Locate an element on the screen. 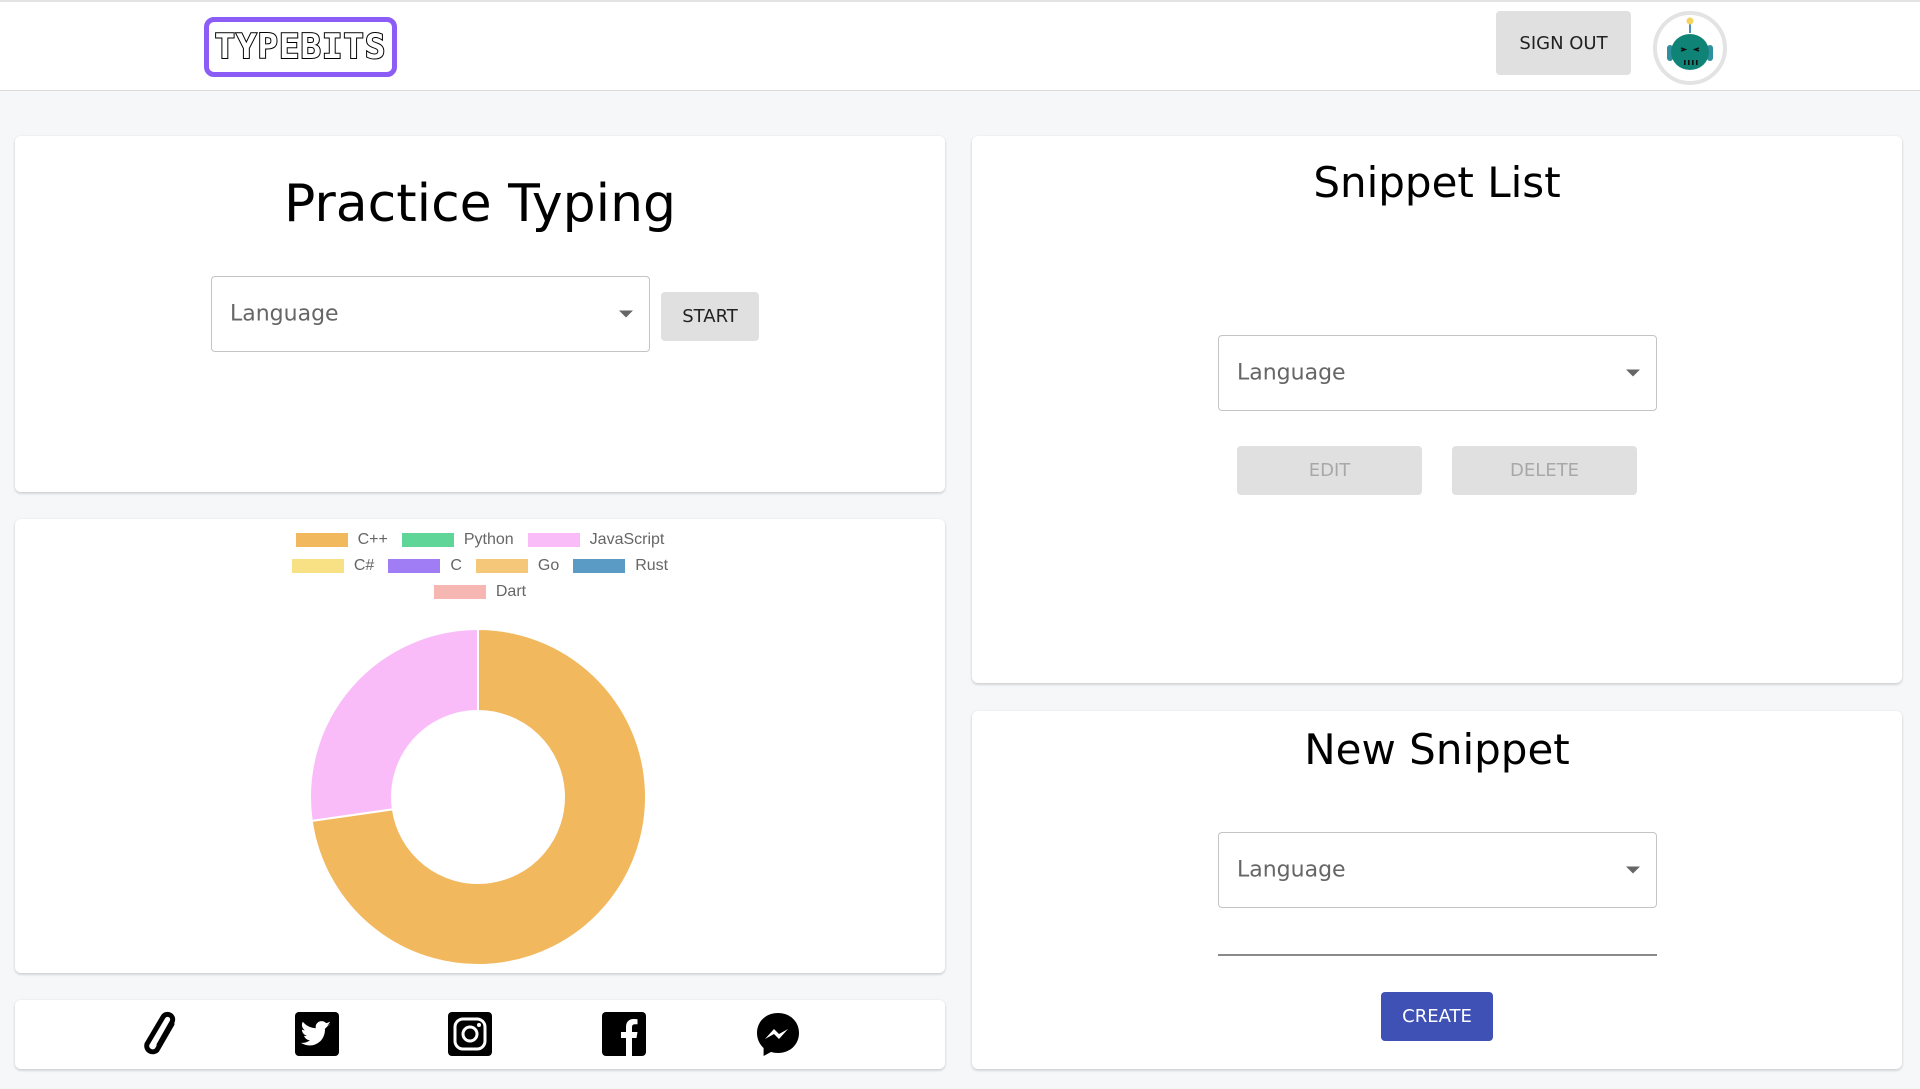  paperclip-icon is located at coordinates (163, 1034).